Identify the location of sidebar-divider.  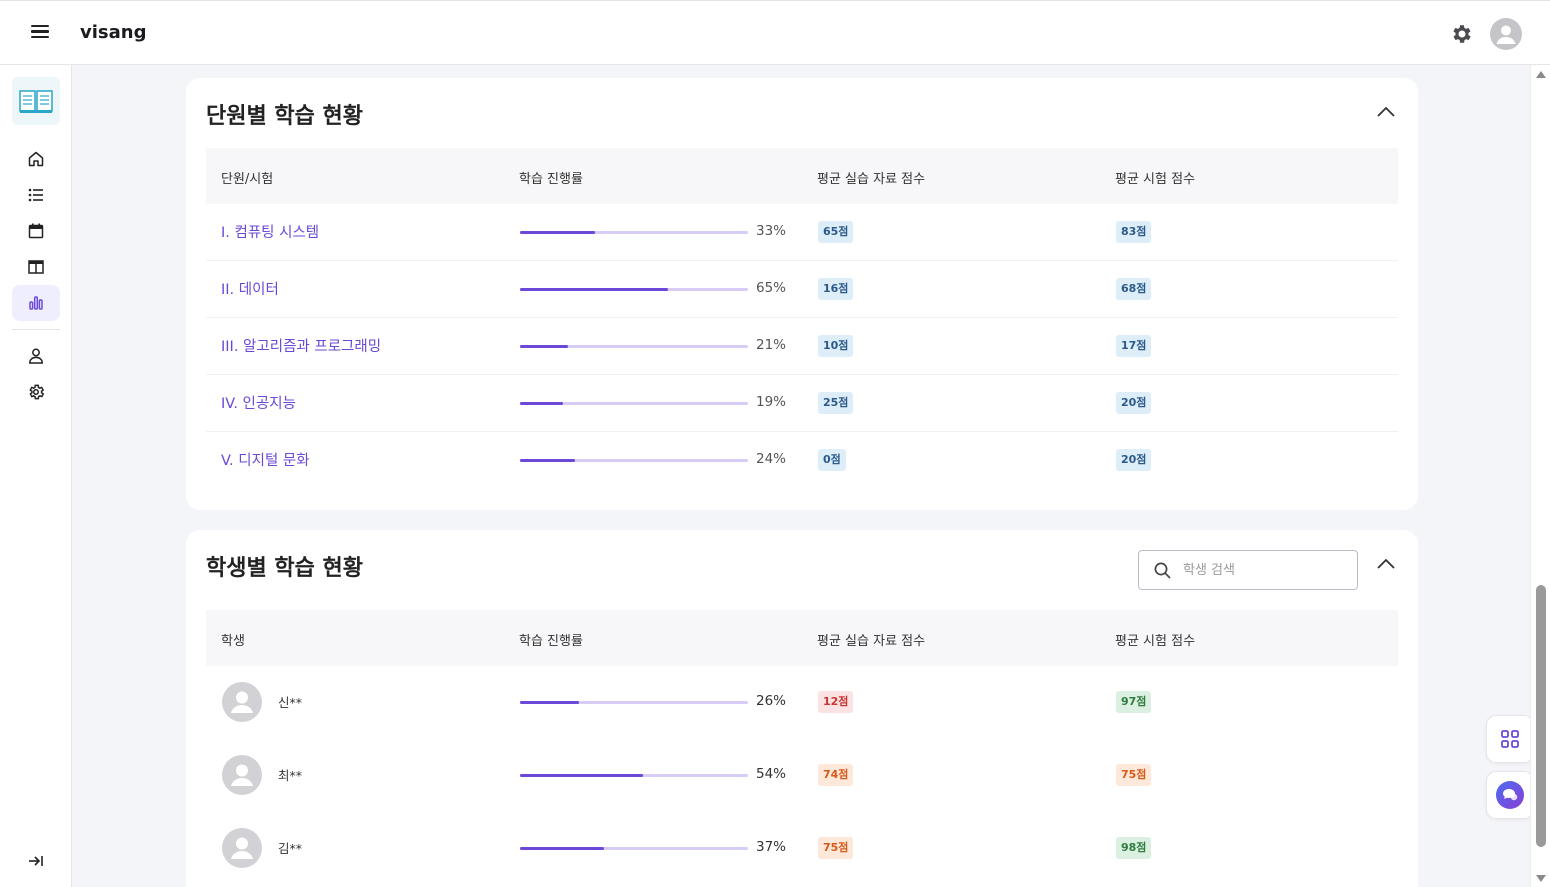
(36, 329).